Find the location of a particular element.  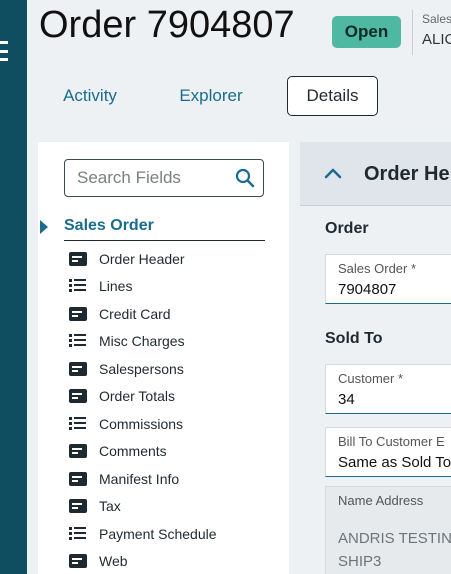

name-address-box: Name Address ANDRIS TESTIN SHIP3 is located at coordinates (388, 530).